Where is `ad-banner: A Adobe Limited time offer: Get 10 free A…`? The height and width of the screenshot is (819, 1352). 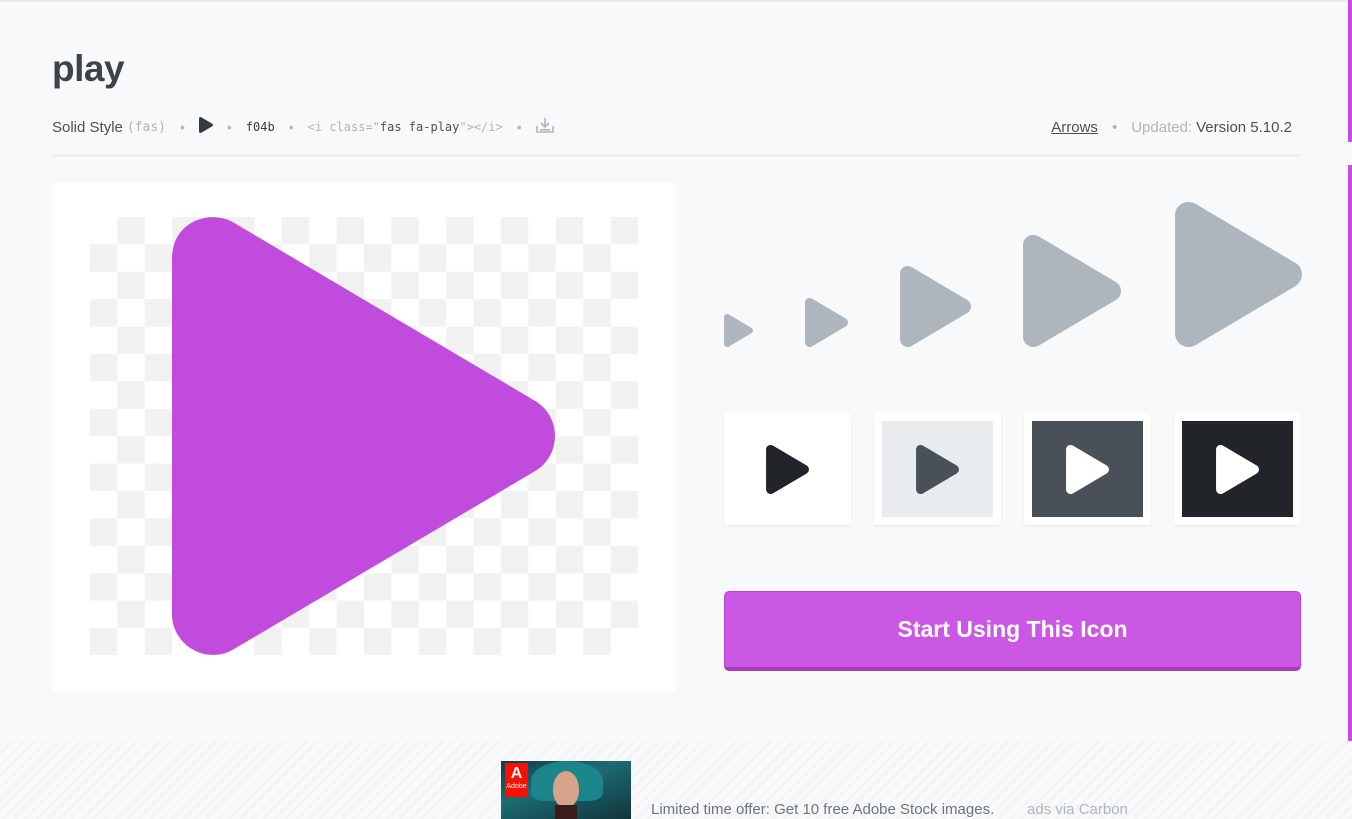
ad-banner: A Adobe Limited time offer: Get 10 free A… is located at coordinates (676, 780).